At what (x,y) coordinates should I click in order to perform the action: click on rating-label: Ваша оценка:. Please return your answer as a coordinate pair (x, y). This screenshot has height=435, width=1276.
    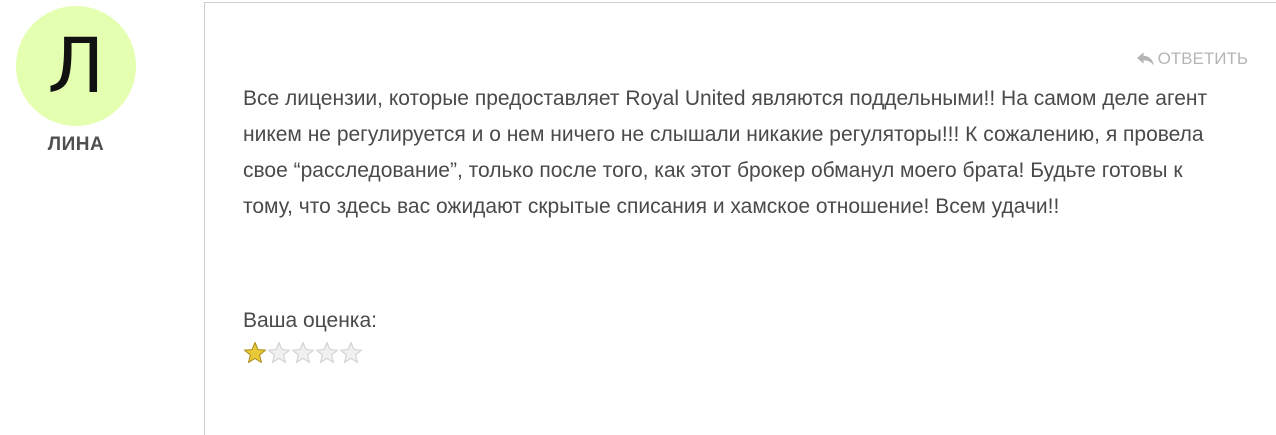
    Looking at the image, I should click on (310, 320).